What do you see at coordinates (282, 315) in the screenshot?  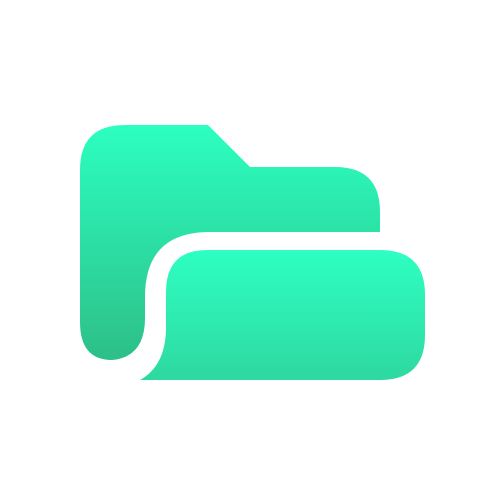 I see `folder-front-panel` at bounding box center [282, 315].